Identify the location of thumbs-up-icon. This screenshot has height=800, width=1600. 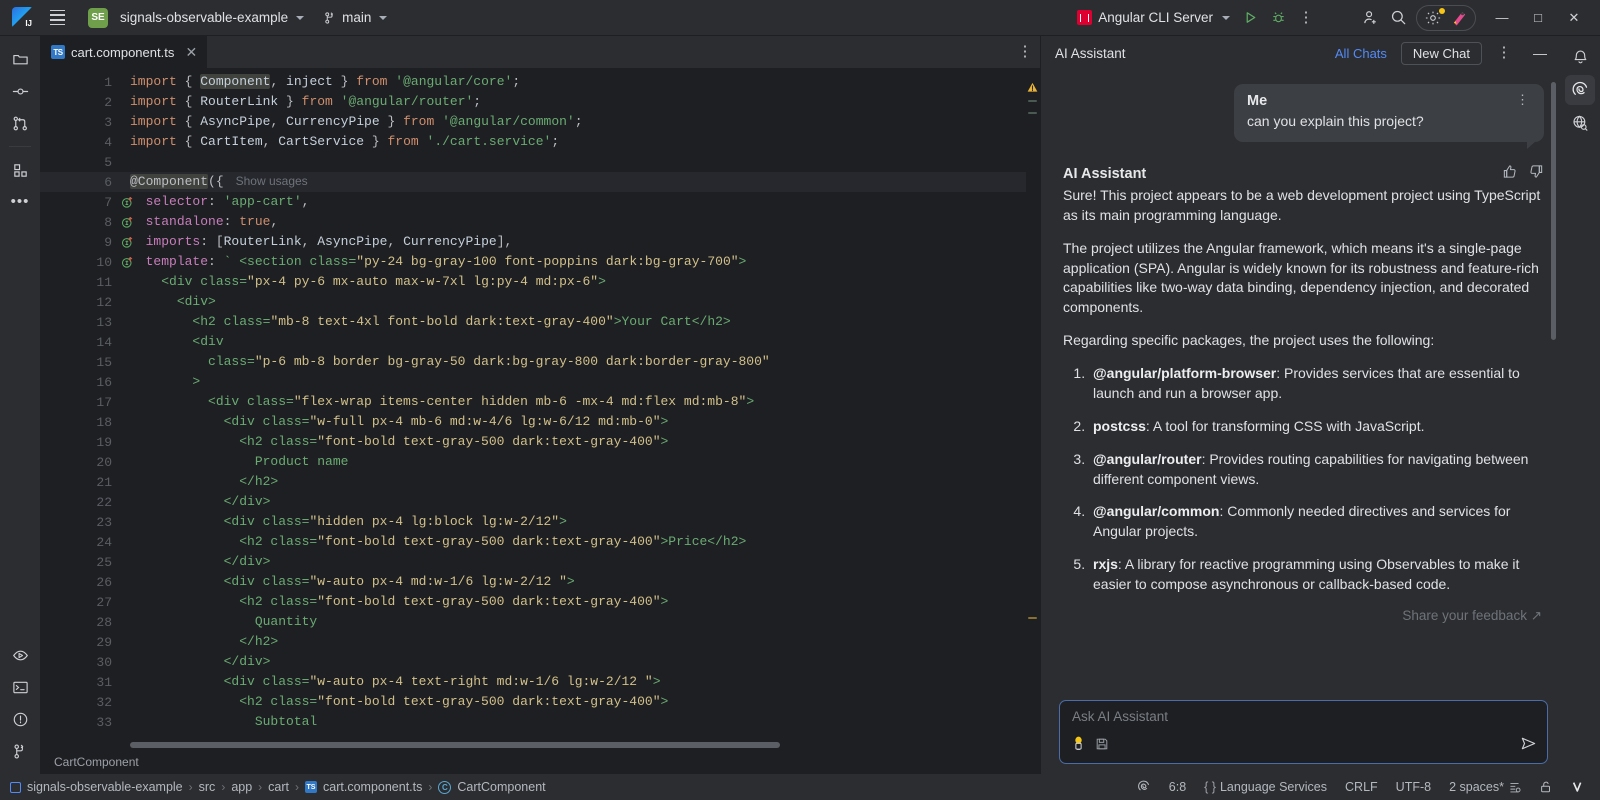
(1509, 174).